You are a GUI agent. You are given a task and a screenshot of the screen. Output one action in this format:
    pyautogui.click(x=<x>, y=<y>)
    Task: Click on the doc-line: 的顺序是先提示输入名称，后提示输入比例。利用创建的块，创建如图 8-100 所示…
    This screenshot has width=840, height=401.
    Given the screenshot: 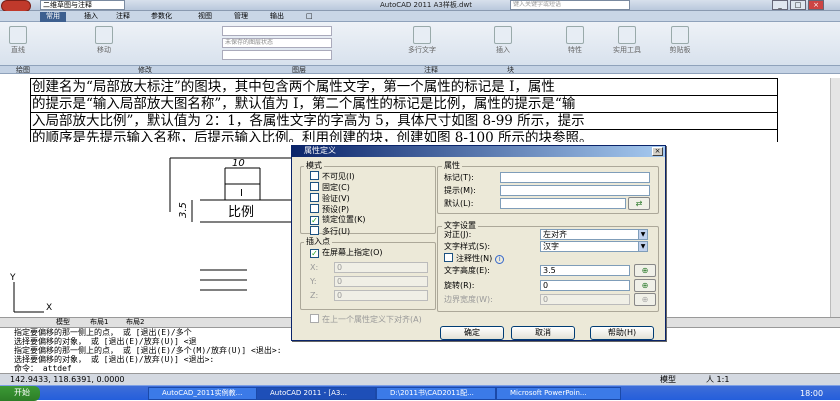 What is the action you would take?
    pyautogui.click(x=404, y=136)
    